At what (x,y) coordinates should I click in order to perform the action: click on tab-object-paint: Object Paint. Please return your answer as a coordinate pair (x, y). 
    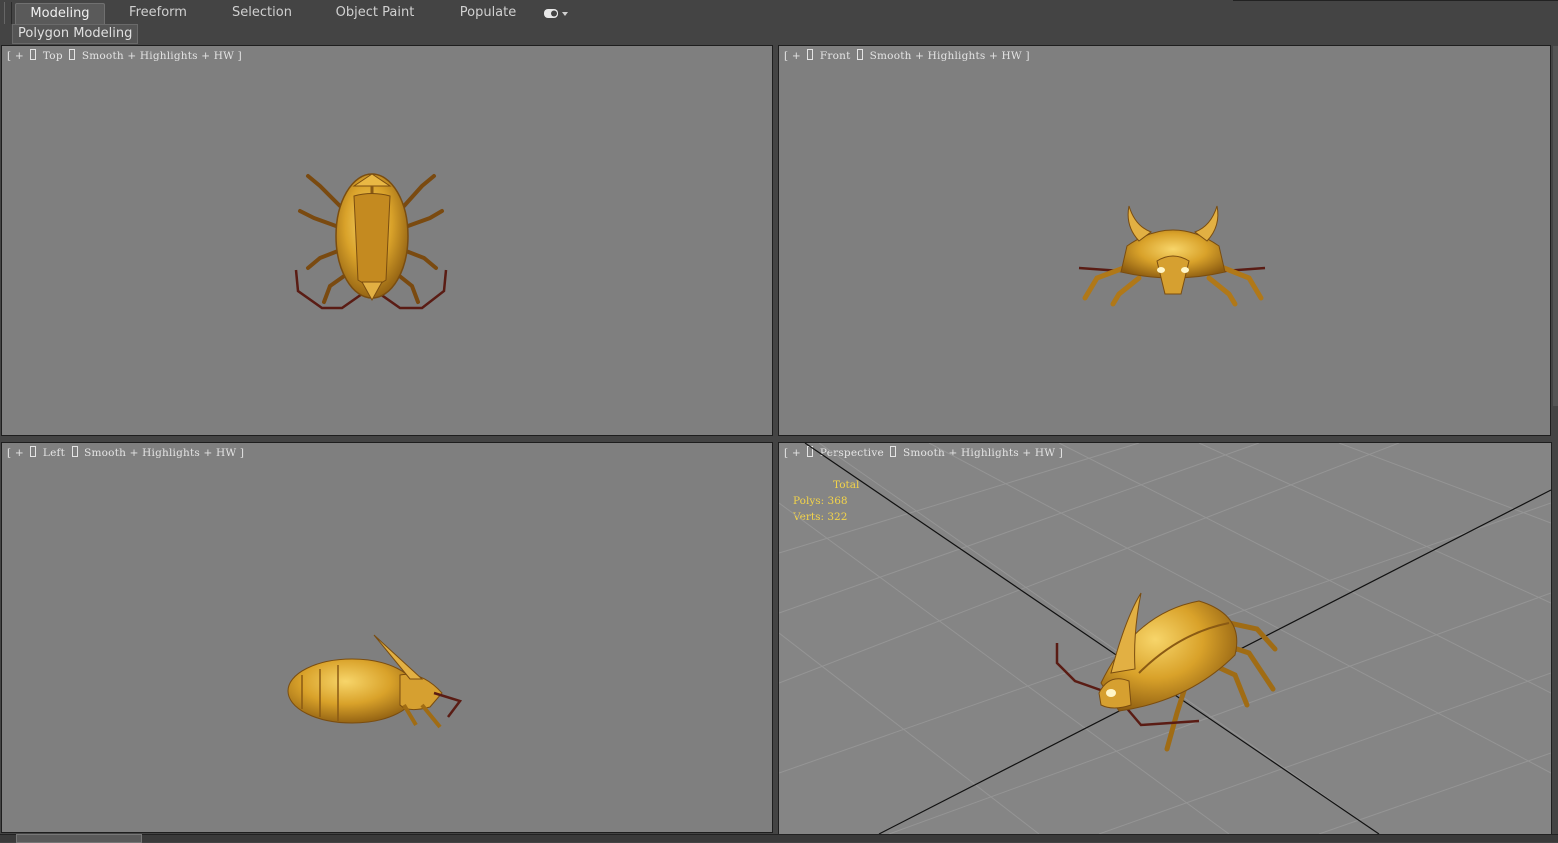
    Looking at the image, I should click on (375, 13).